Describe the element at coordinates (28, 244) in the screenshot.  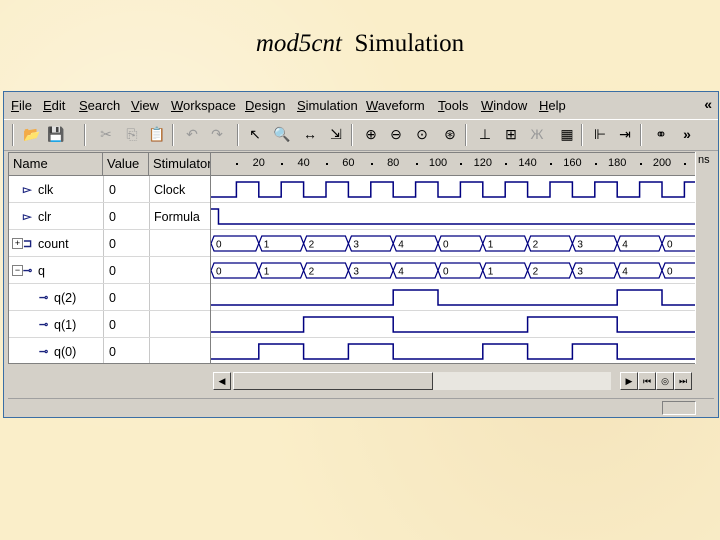
I see `bus-icon: ⊐` at that location.